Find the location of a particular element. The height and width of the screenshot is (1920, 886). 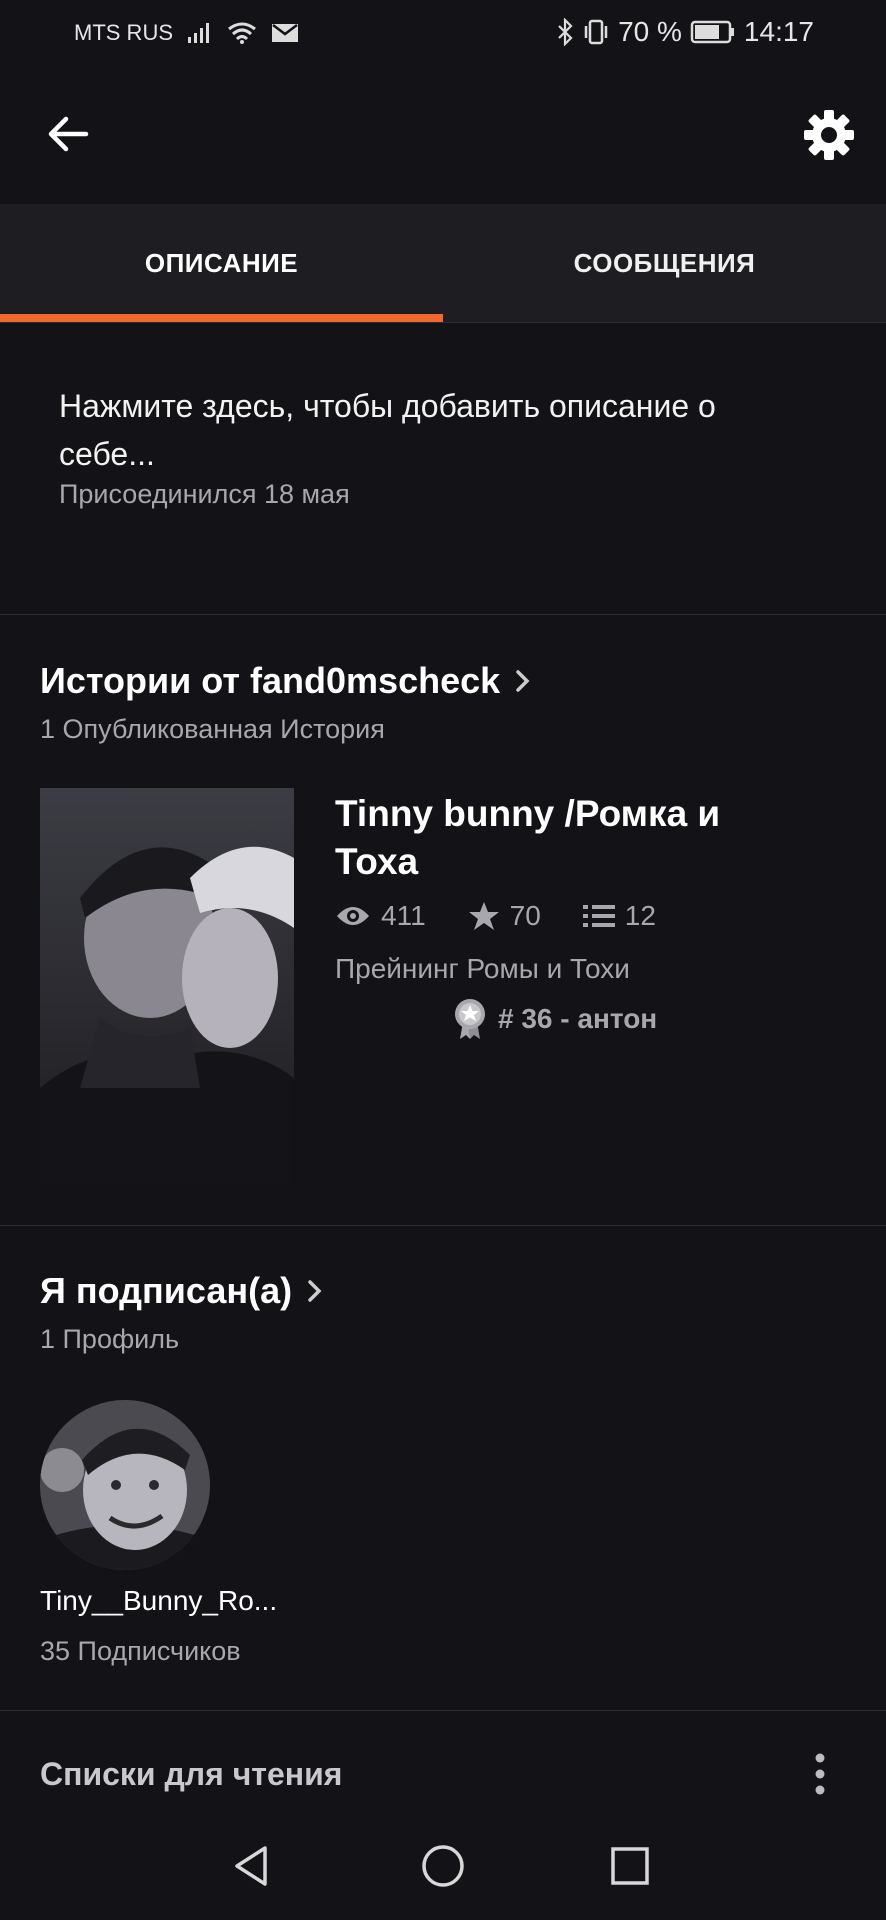

nav-recents-icon is located at coordinates (630, 1866).